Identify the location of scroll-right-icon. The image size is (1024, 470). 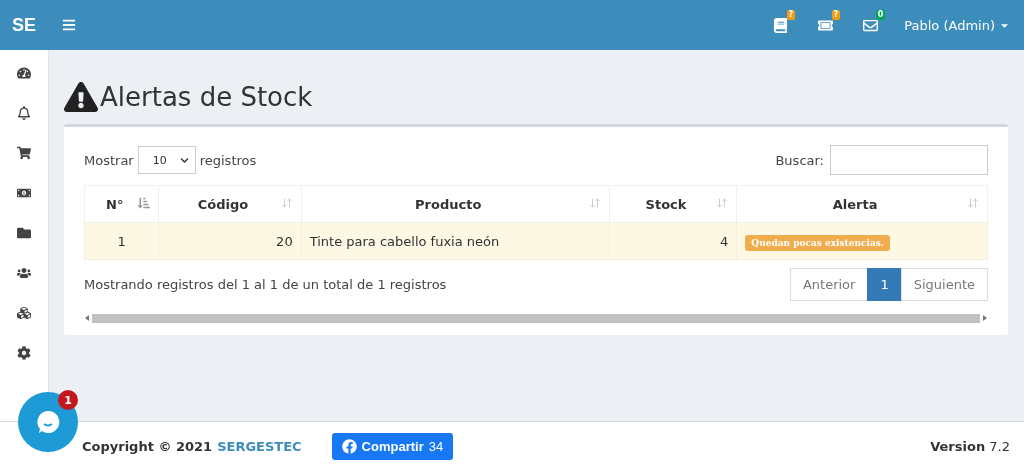
(985, 318).